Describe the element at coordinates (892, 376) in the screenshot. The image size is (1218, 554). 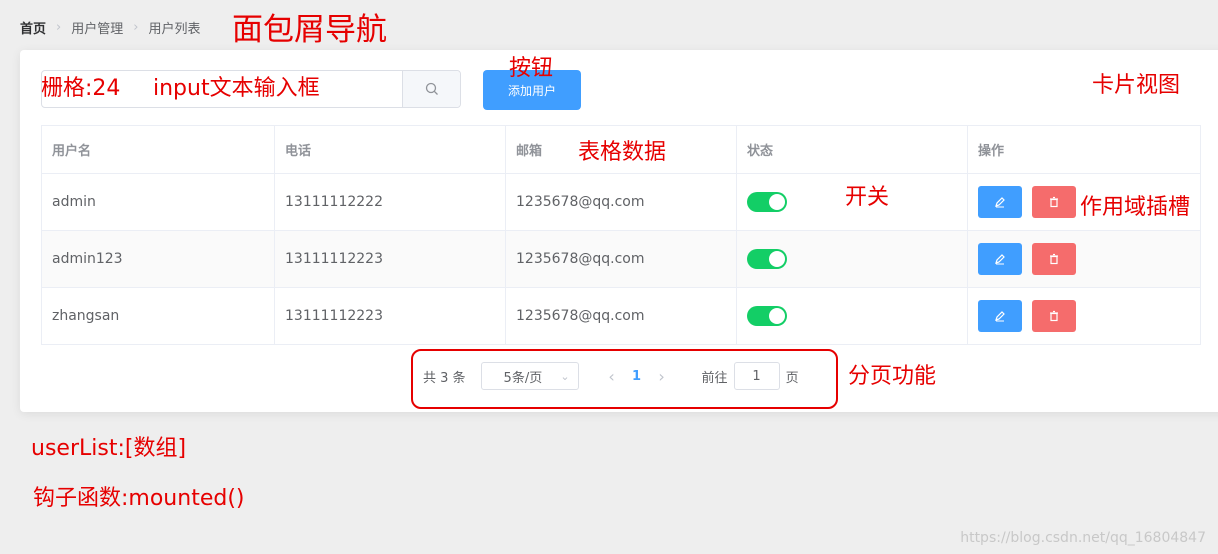
I see `annotation-pagination: 分页功能` at that location.